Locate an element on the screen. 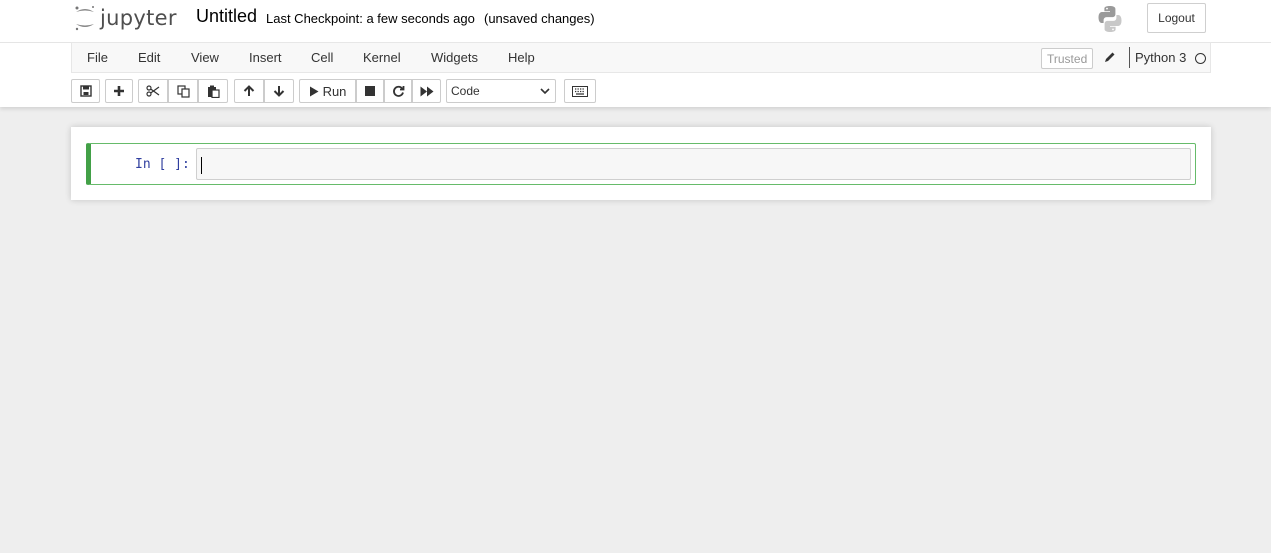 The height and width of the screenshot is (553, 1271). kernel-name: Python 3 is located at coordinates (1161, 57).